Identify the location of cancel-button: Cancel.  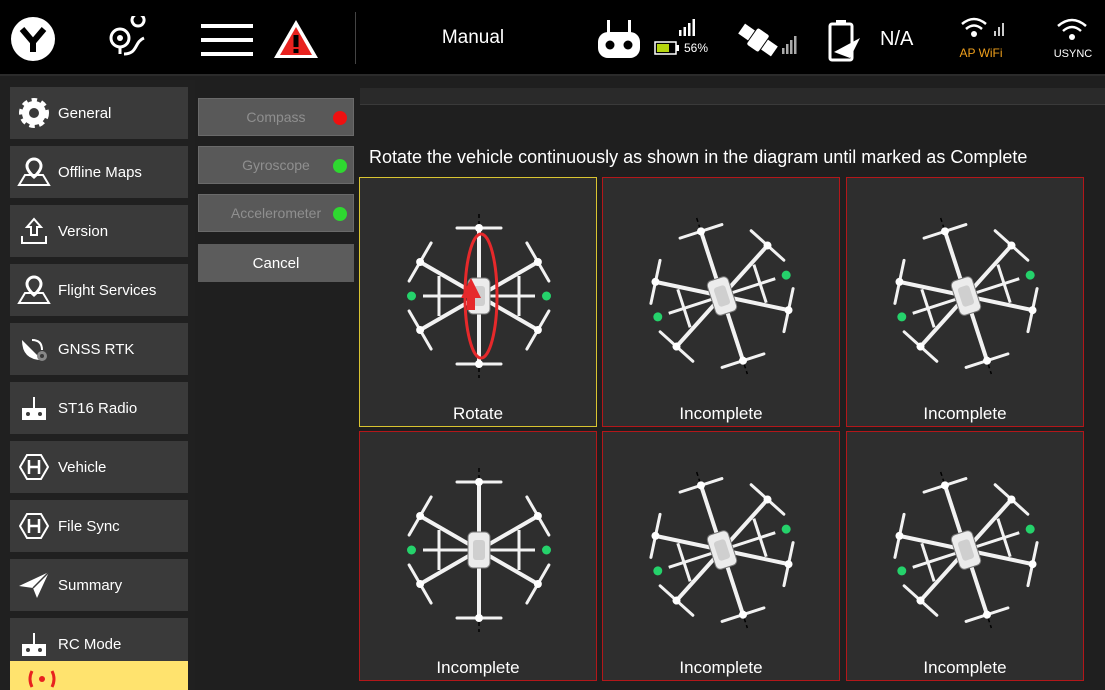
(276, 263).